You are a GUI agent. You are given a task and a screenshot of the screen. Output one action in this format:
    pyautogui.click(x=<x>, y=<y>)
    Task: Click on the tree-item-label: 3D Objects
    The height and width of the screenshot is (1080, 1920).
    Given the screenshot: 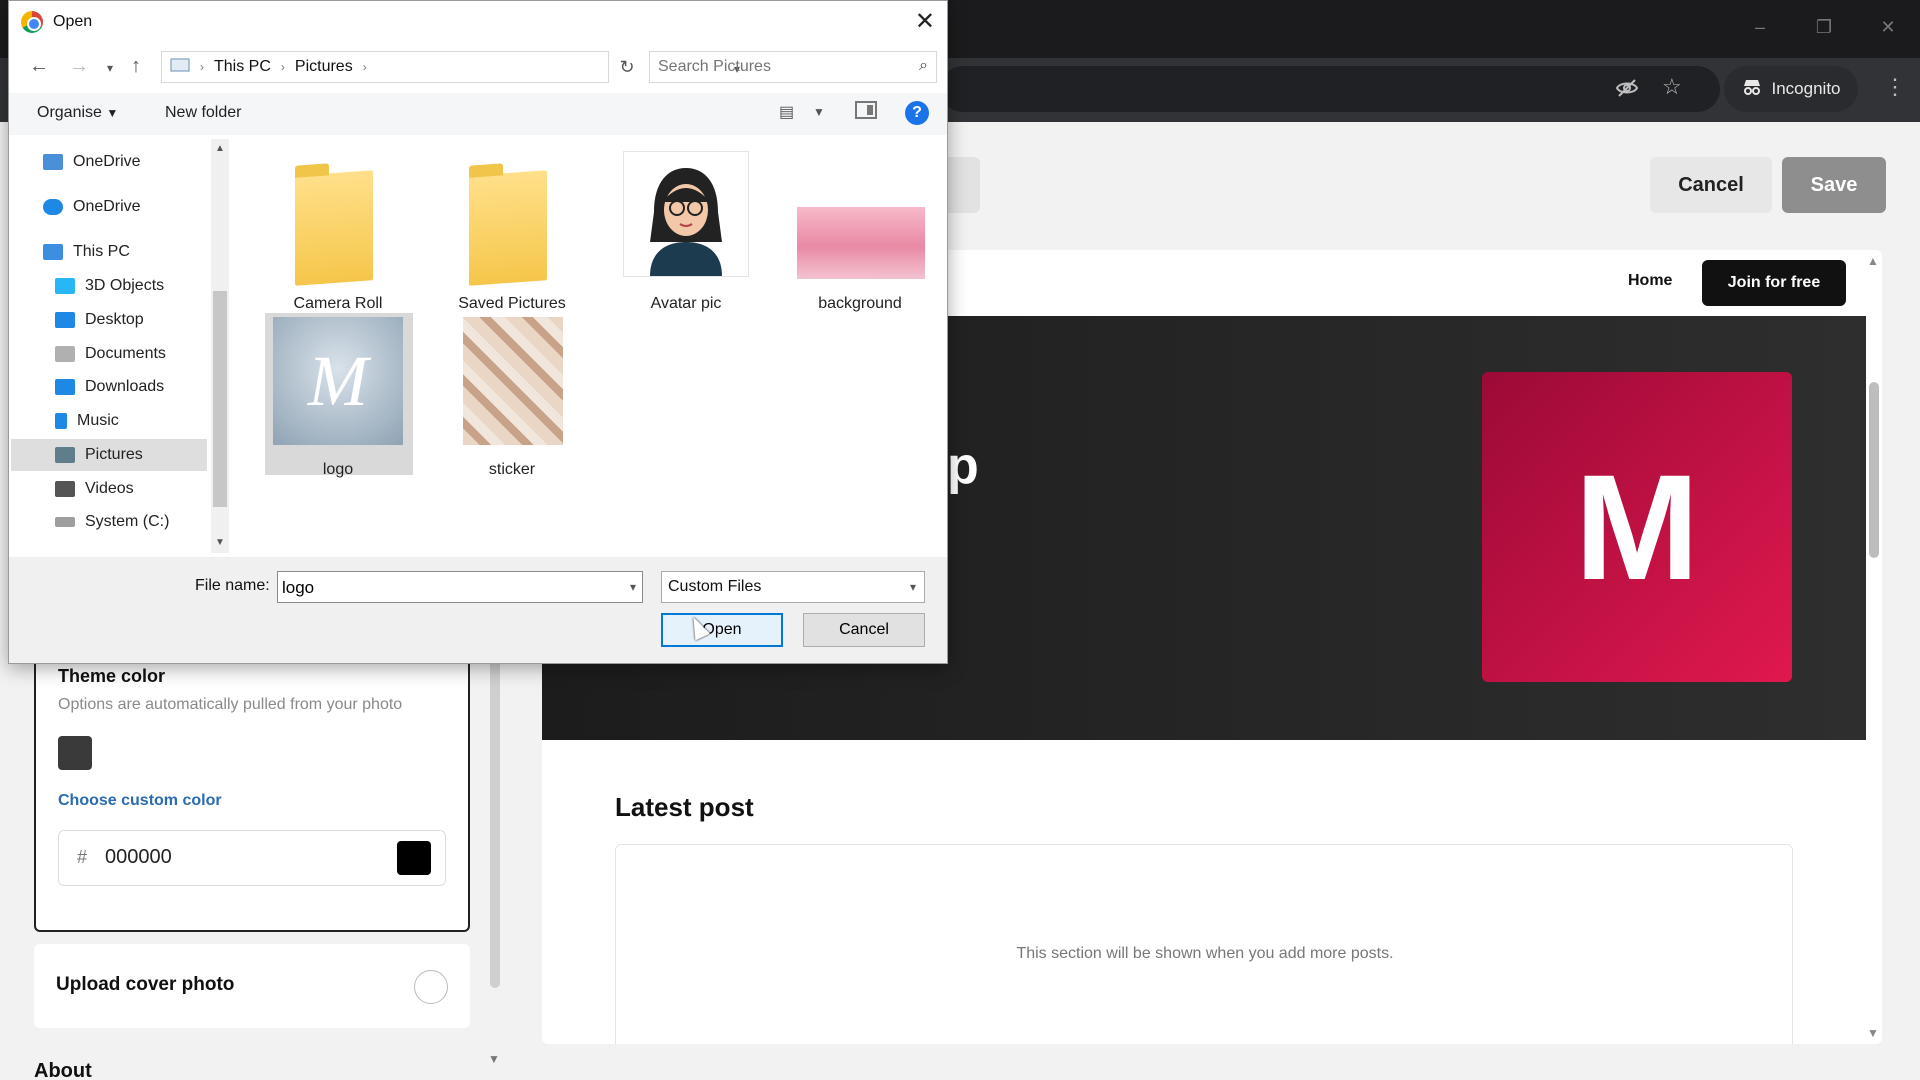 What is the action you would take?
    pyautogui.click(x=125, y=285)
    